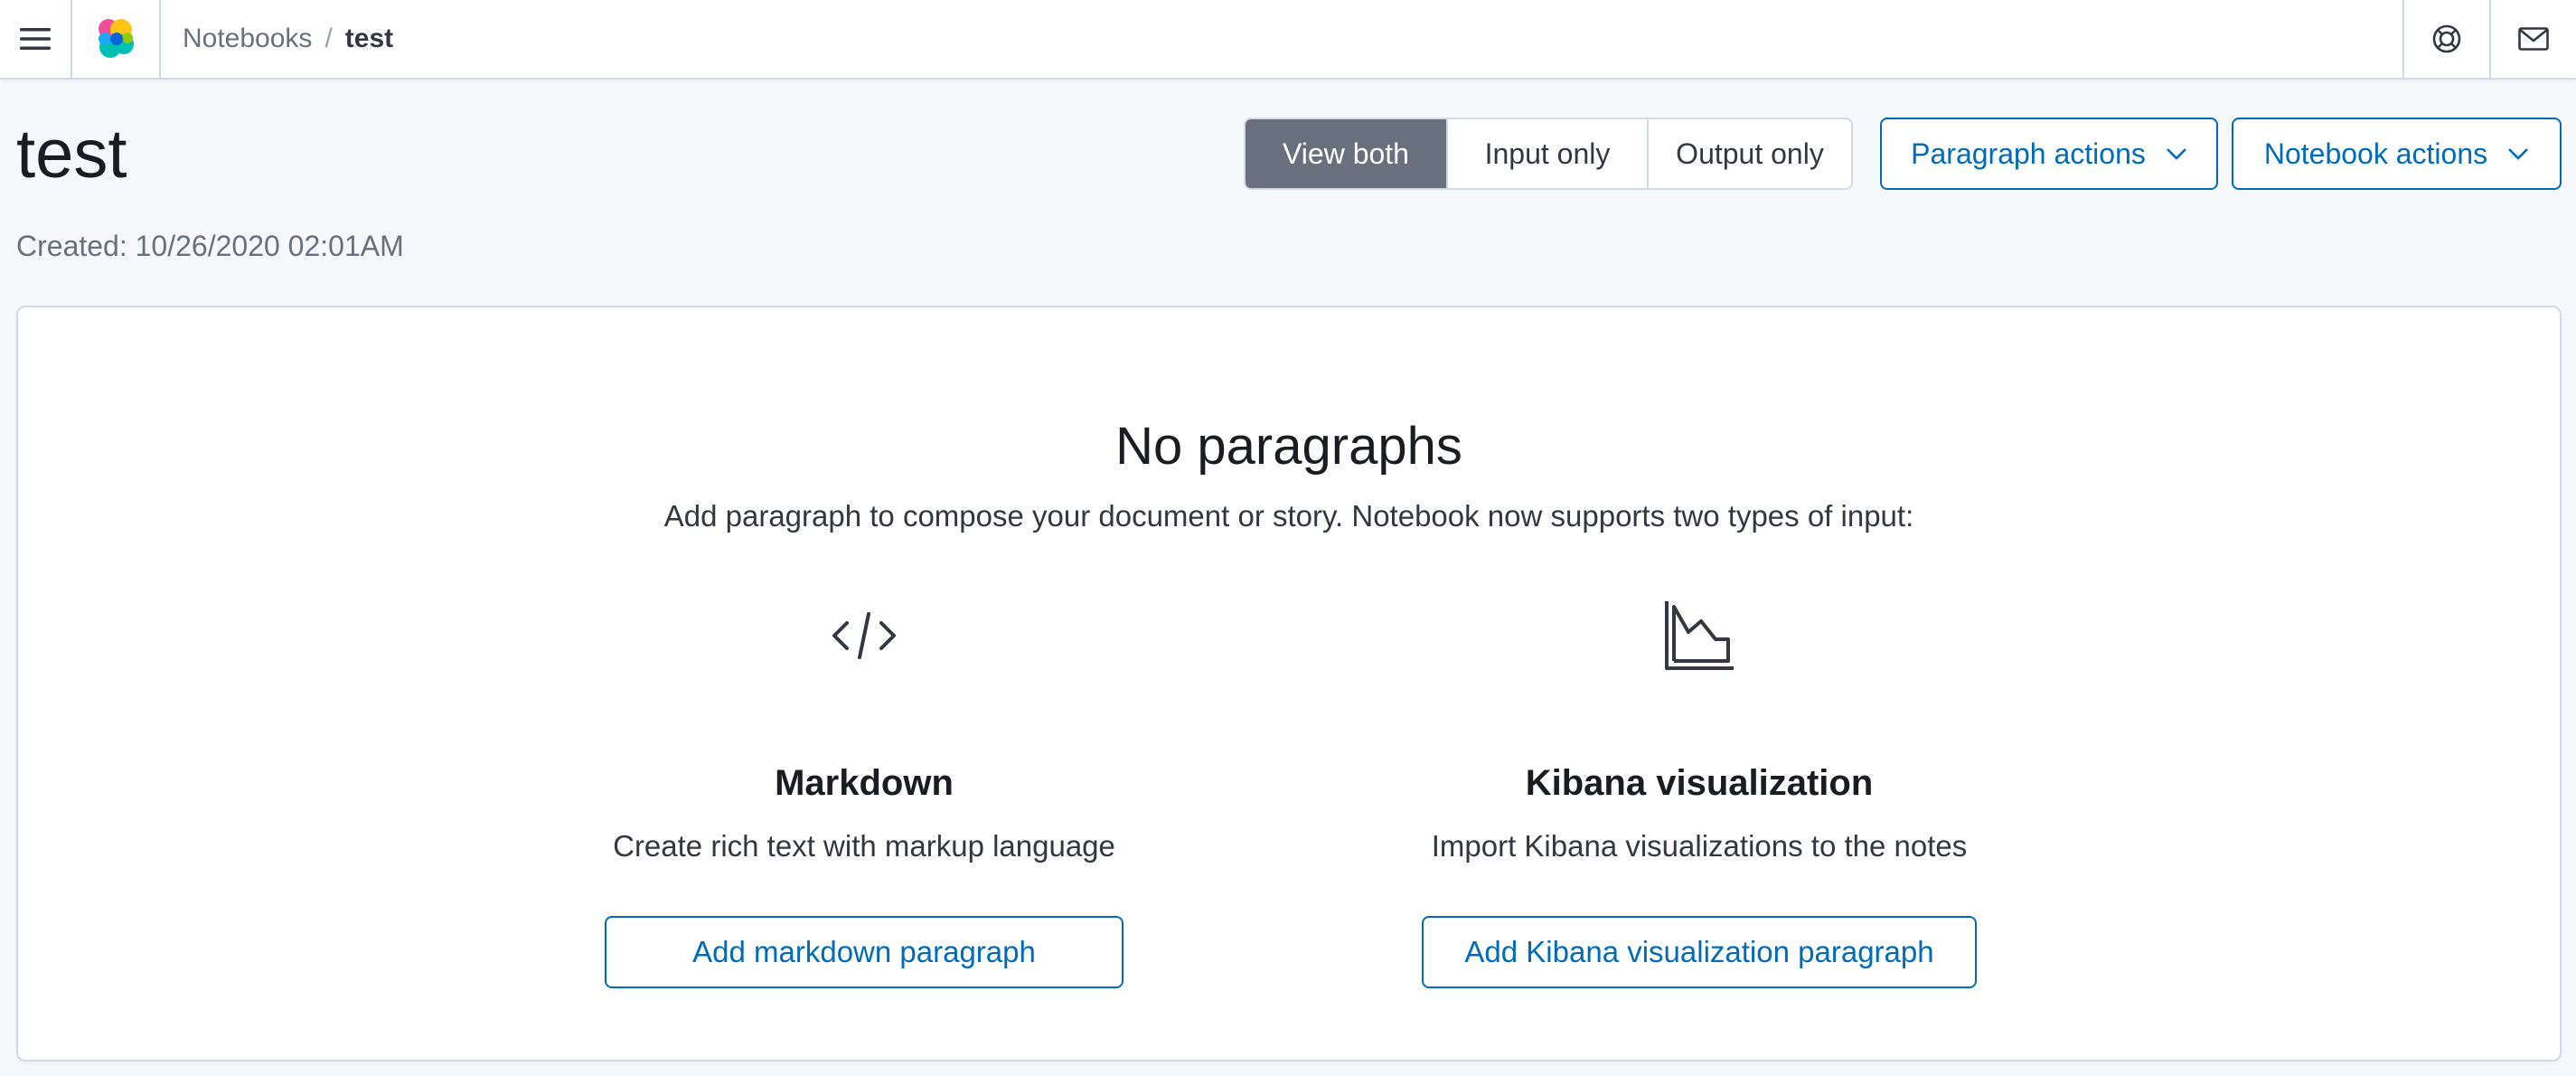  I want to click on menu-button, so click(36, 39).